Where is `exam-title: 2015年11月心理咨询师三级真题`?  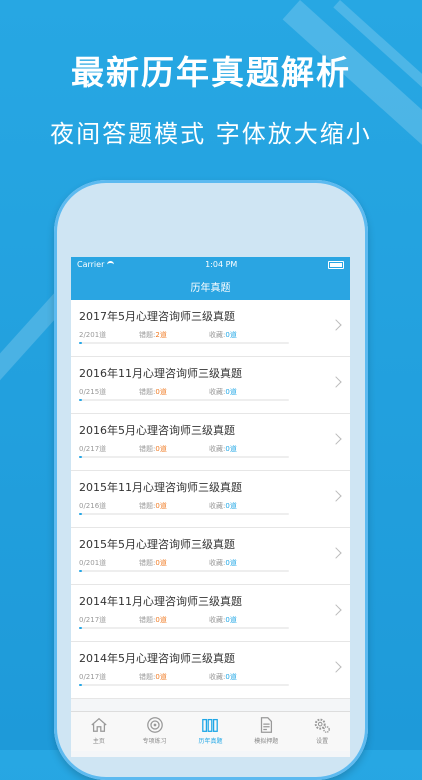
exam-title: 2015年11月心理咨询师三级真题 is located at coordinates (160, 487).